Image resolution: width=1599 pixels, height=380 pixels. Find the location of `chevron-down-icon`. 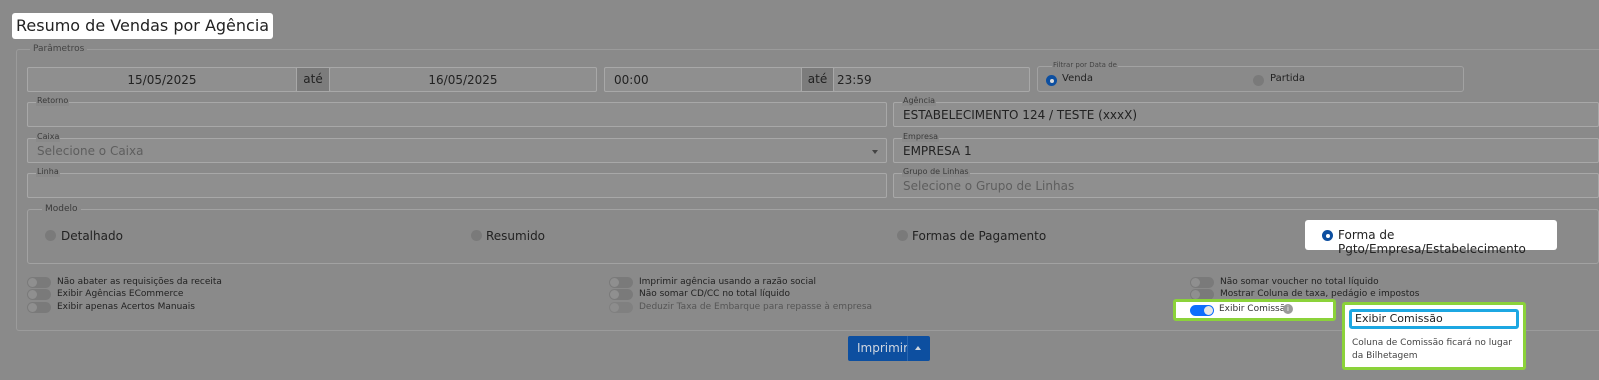

chevron-down-icon is located at coordinates (875, 152).